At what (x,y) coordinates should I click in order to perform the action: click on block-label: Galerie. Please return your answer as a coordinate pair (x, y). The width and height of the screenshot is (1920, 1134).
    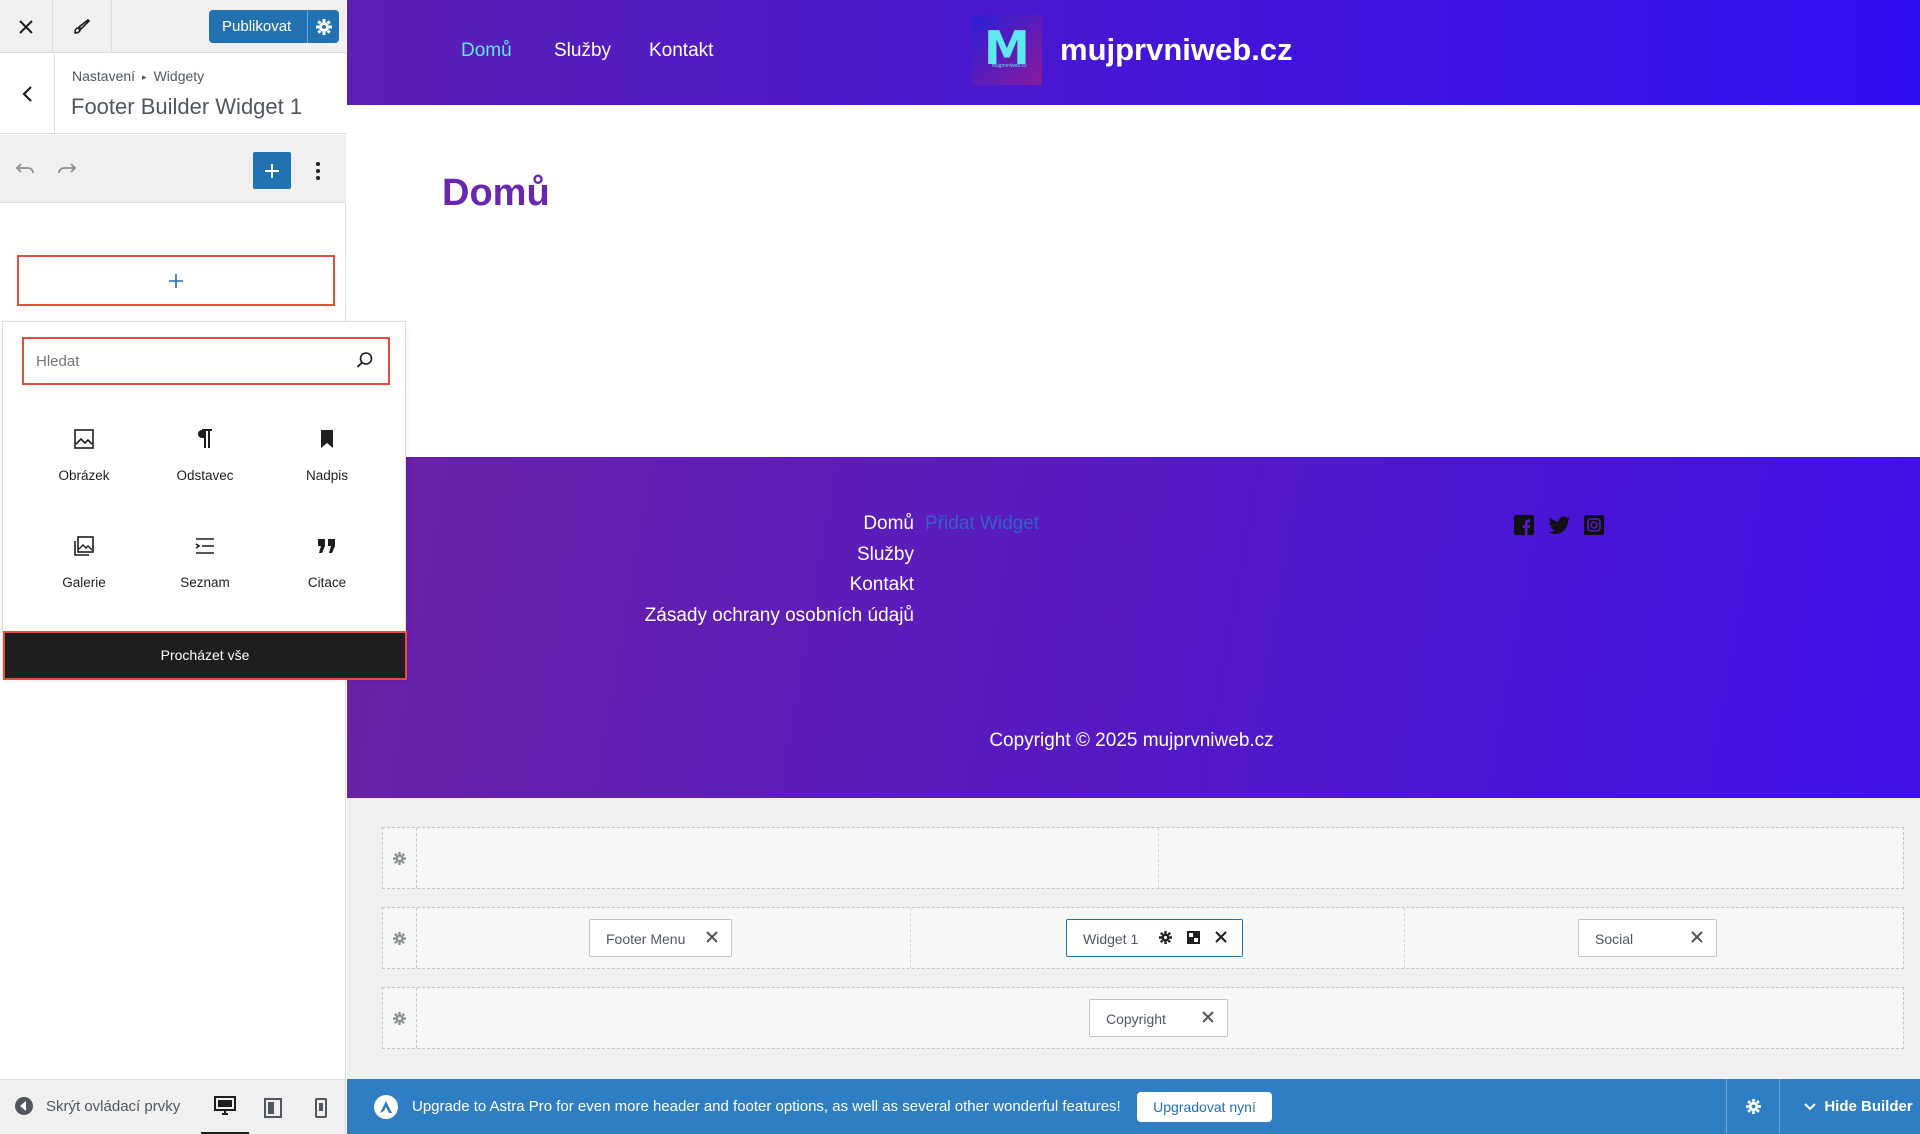
    Looking at the image, I should click on (84, 582).